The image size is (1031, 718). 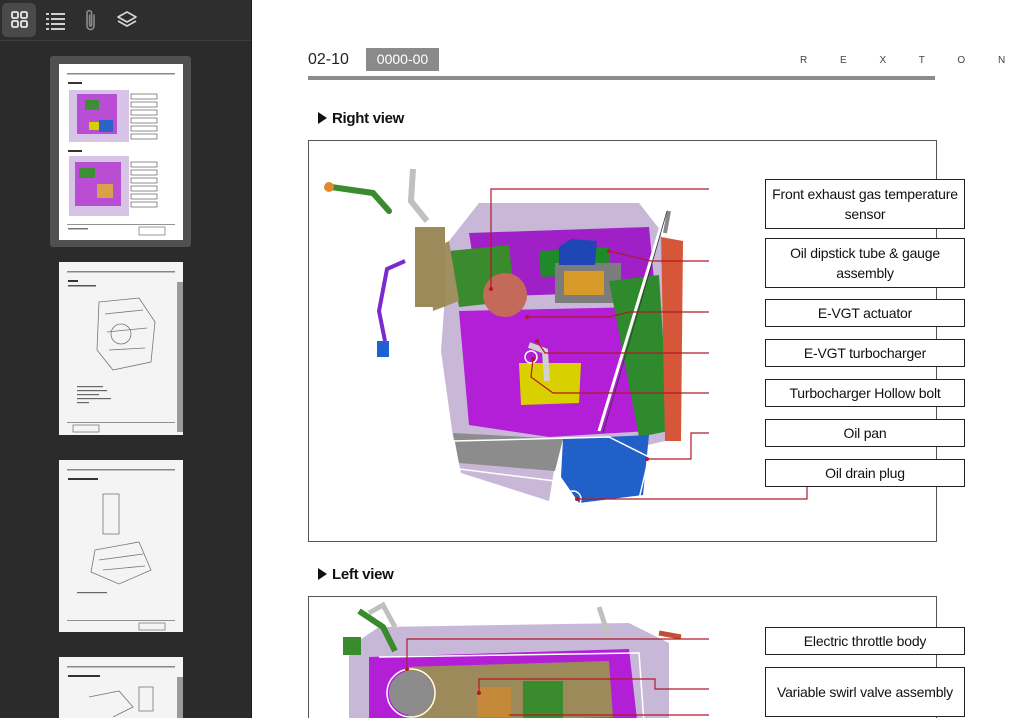 What do you see at coordinates (865, 313) in the screenshot?
I see `callout-e-vgt-actuator: E-VGT actuator` at bounding box center [865, 313].